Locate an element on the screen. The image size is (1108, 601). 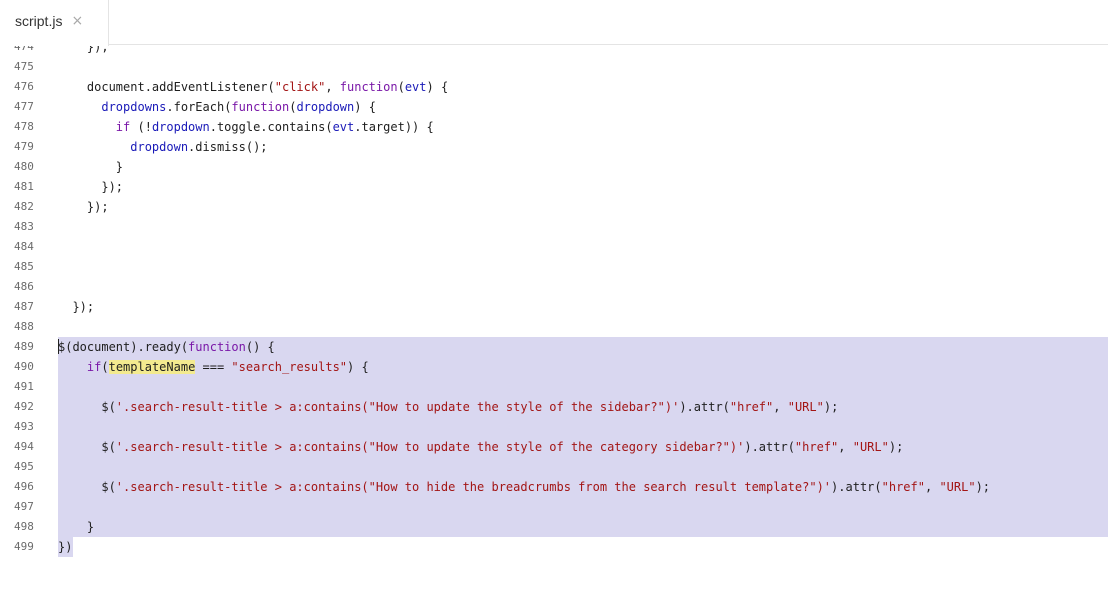
line-number: 488 is located at coordinates (24, 326).